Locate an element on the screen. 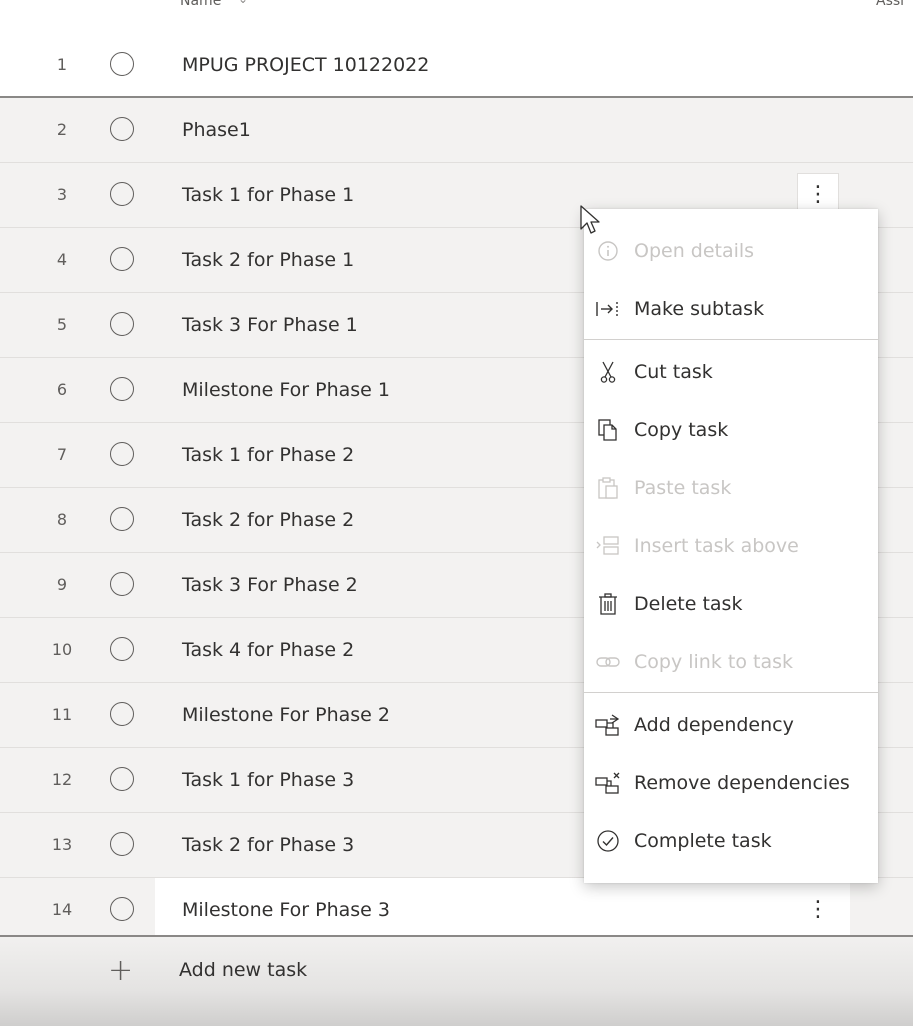 This screenshot has height=1026, width=913. row-number: 8 is located at coordinates (62, 519).